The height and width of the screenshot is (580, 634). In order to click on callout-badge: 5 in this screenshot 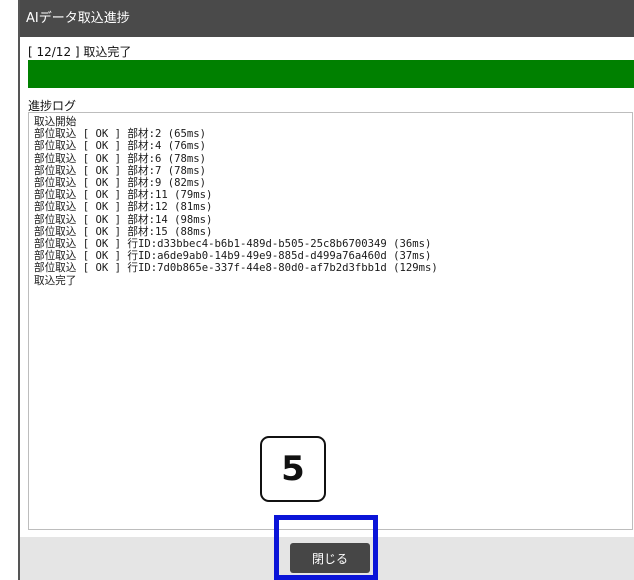, I will do `click(293, 469)`.